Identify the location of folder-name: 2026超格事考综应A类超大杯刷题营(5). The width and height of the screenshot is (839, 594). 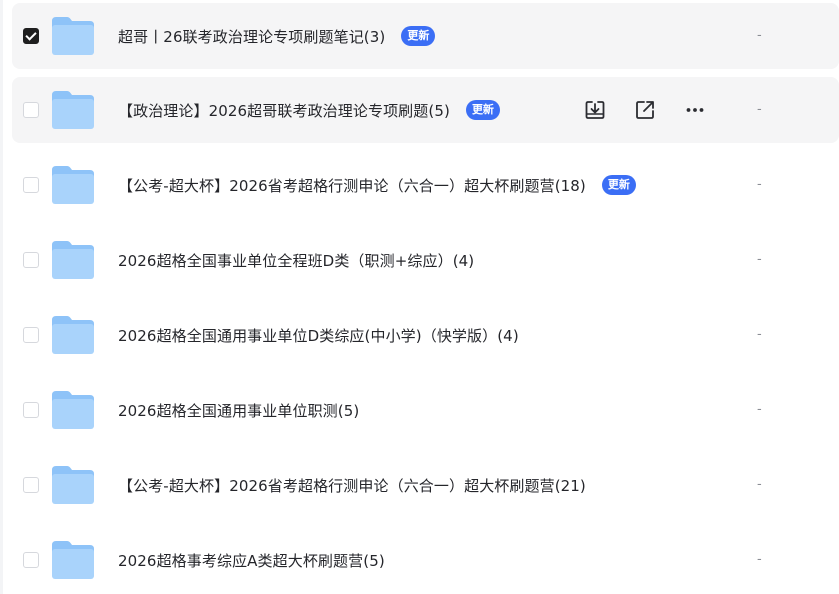
(251, 560).